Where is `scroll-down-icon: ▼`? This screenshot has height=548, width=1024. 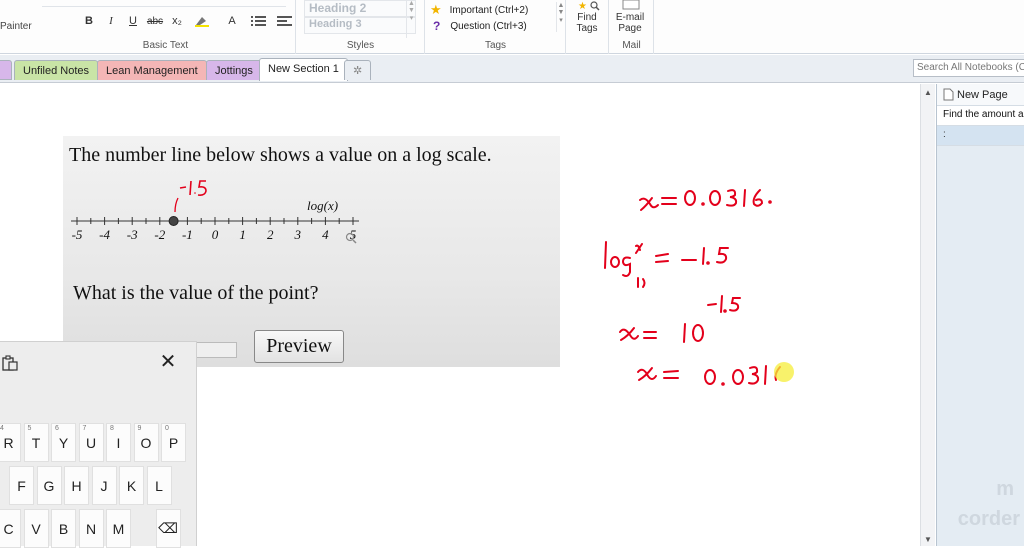 scroll-down-icon: ▼ is located at coordinates (928, 539).